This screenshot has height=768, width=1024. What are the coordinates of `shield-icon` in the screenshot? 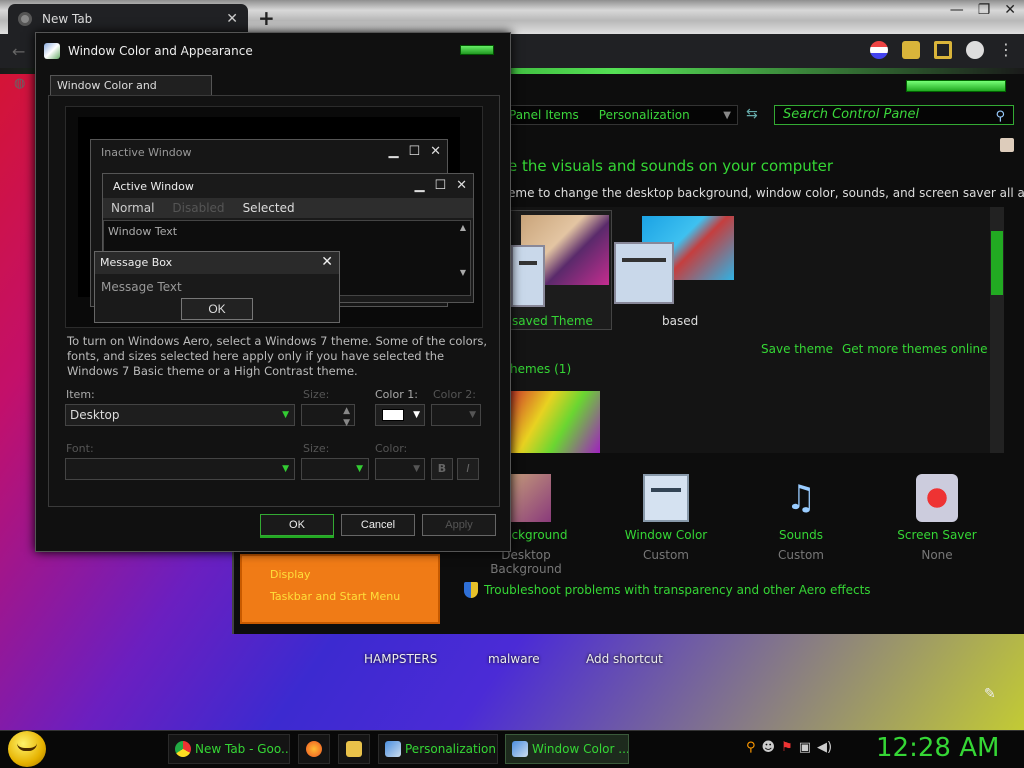 It's located at (471, 590).